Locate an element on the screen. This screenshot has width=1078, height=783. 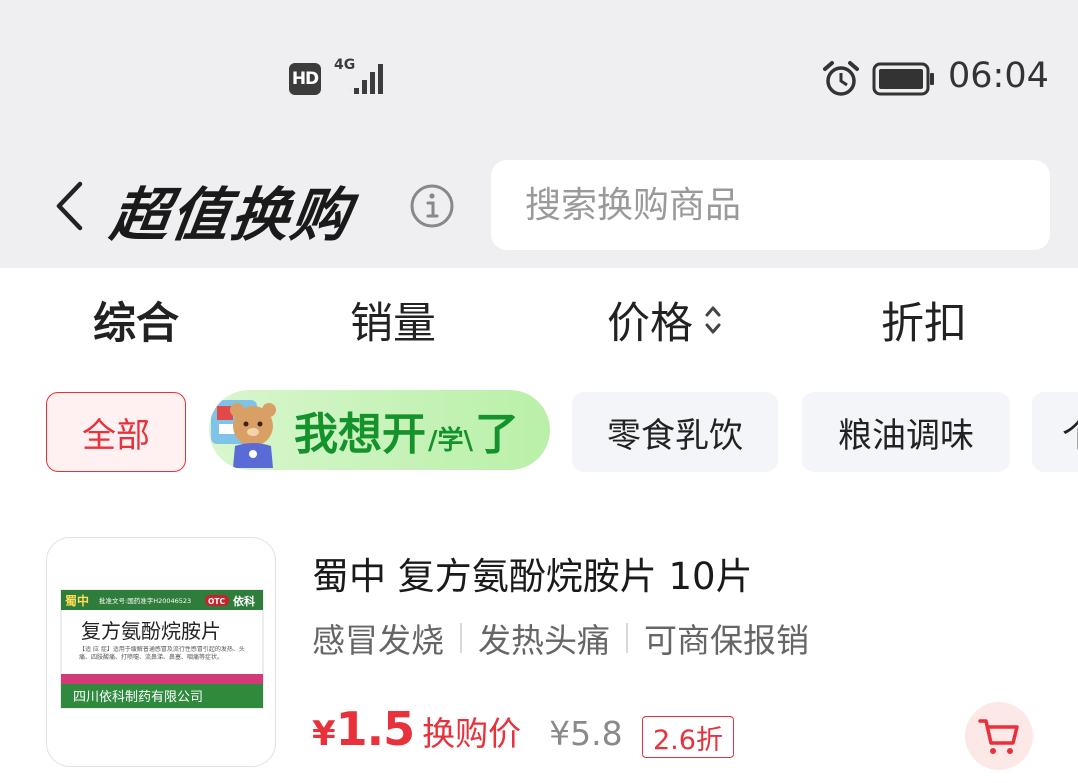
image-brand: 蜀中 is located at coordinates (77, 600).